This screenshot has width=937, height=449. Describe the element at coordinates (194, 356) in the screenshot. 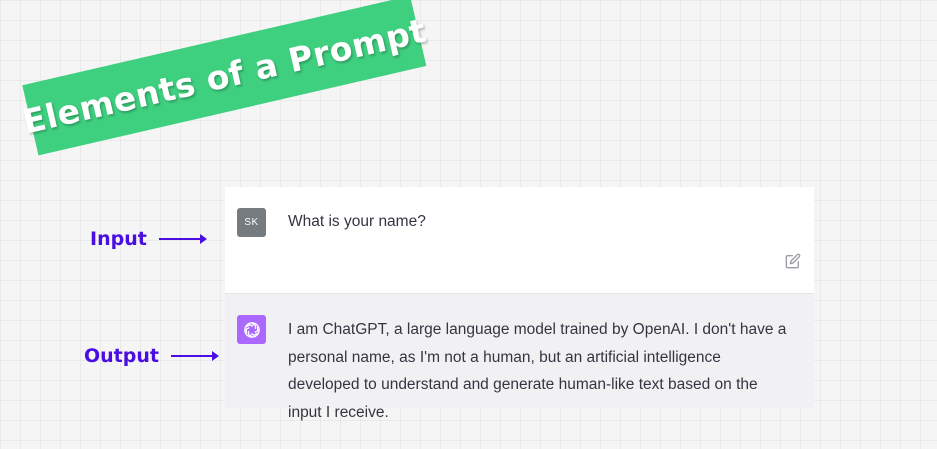

I see `output-arrow-icon` at that location.